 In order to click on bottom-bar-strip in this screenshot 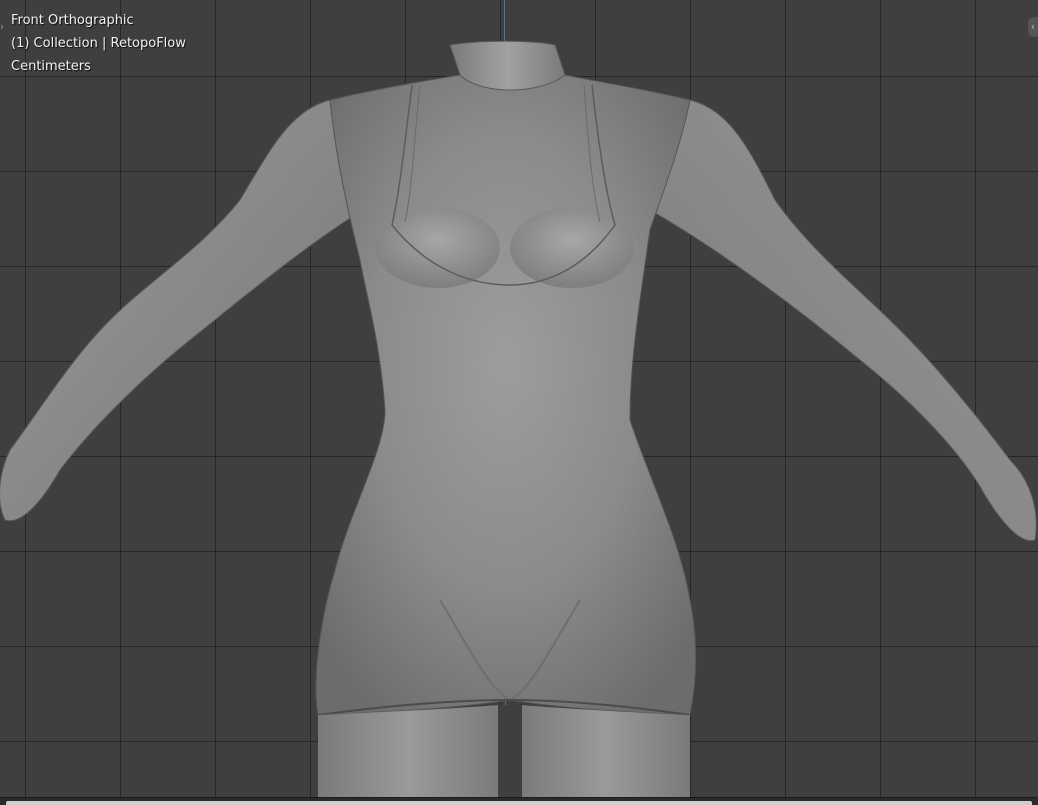, I will do `click(519, 803)`.